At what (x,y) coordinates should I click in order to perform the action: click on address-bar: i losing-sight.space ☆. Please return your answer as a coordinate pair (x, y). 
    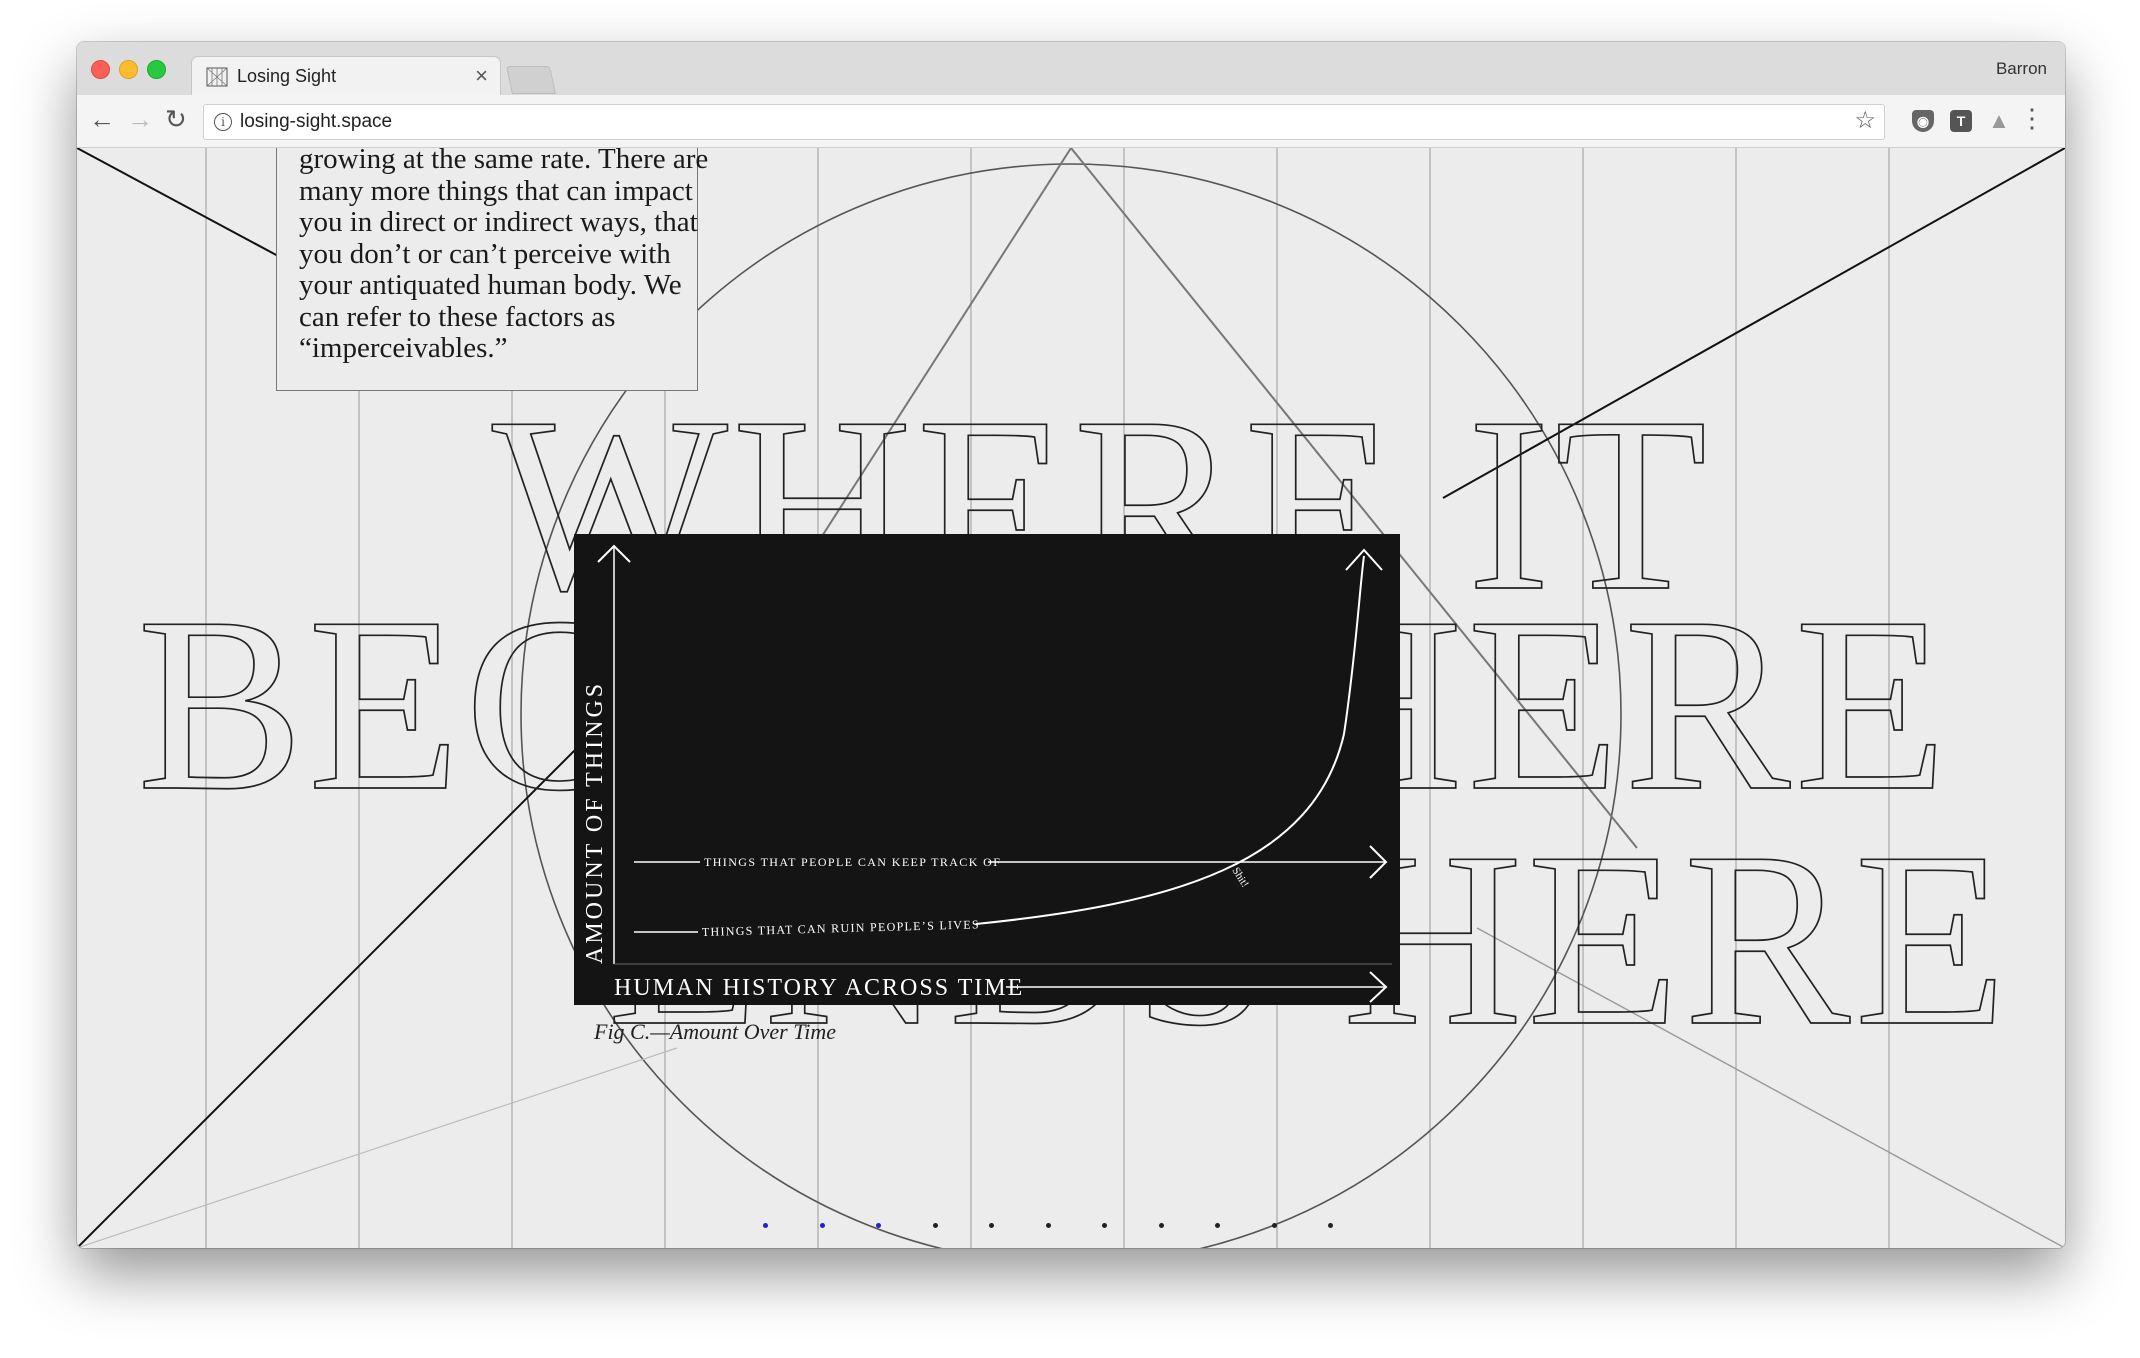
    Looking at the image, I should click on (1044, 122).